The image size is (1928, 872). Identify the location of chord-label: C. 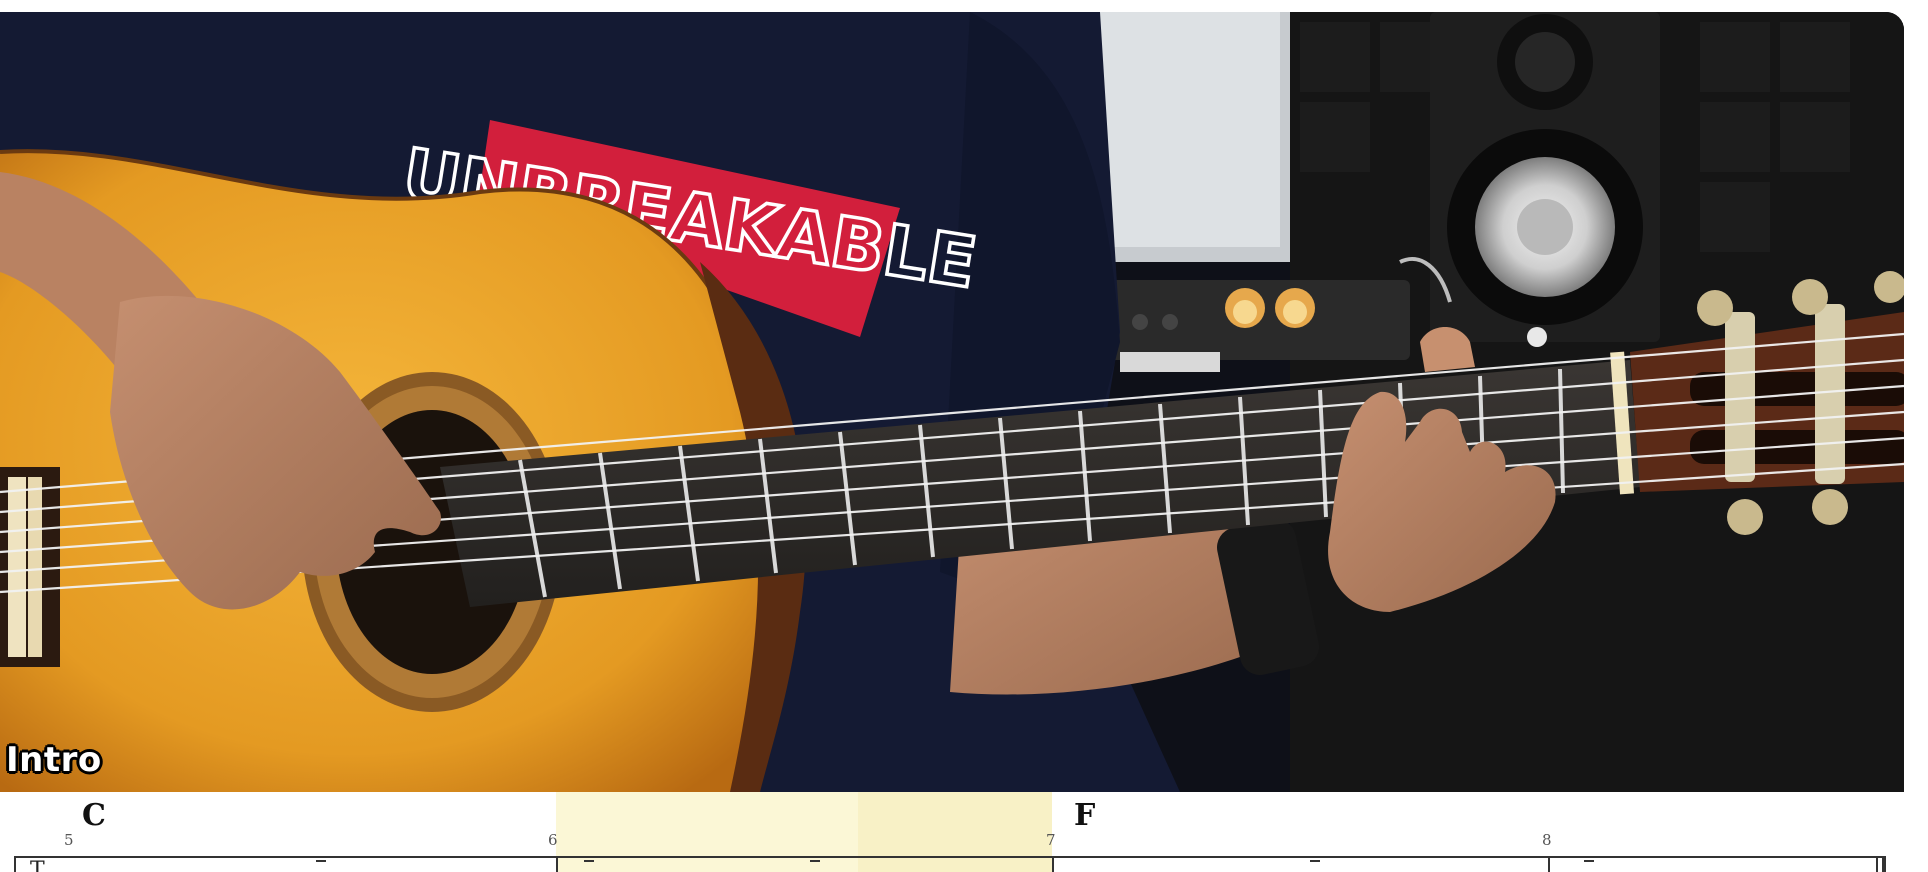
(94, 815).